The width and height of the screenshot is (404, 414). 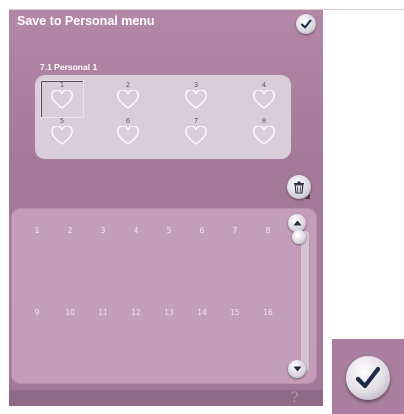 I want to click on personal-slot-3: 3, so click(x=196, y=99).